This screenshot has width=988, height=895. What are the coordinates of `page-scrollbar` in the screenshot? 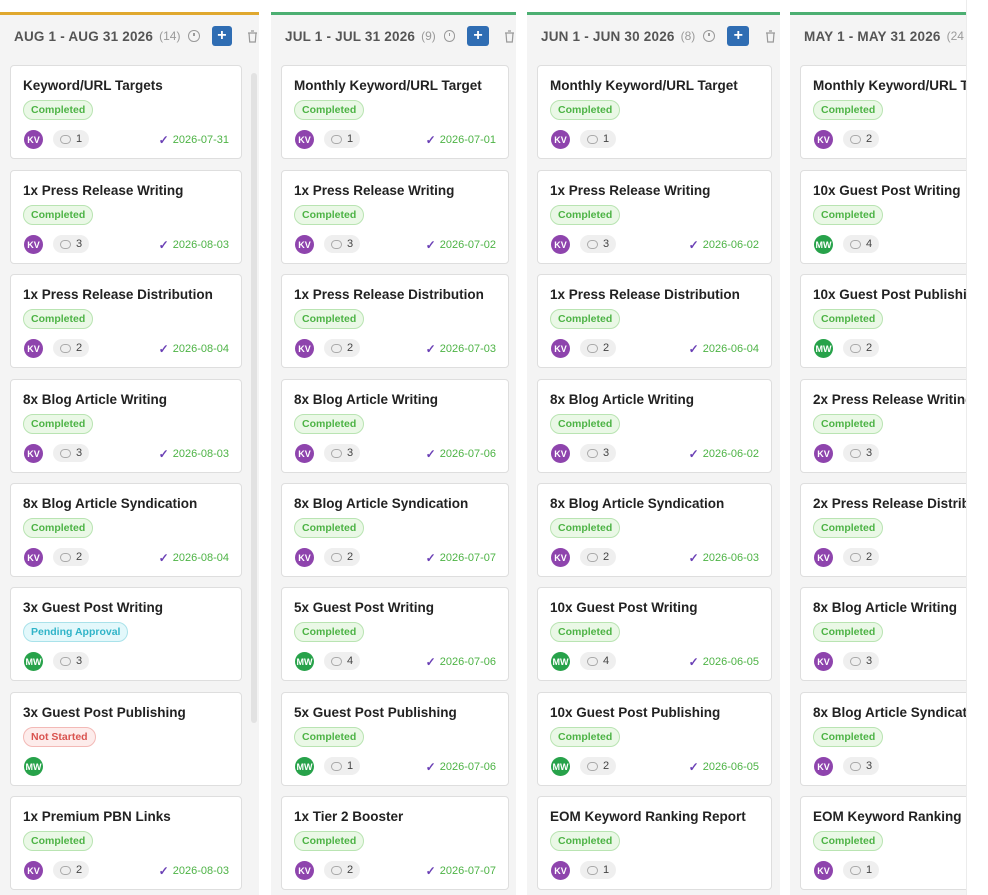 It's located at (977, 447).